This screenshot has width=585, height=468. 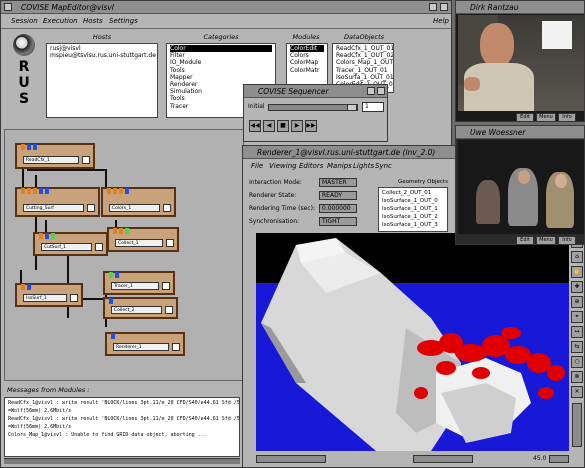 What do you see at coordinates (423, 182) in the screenshot?
I see `geometry-objects-heading: Geometry Objects` at bounding box center [423, 182].